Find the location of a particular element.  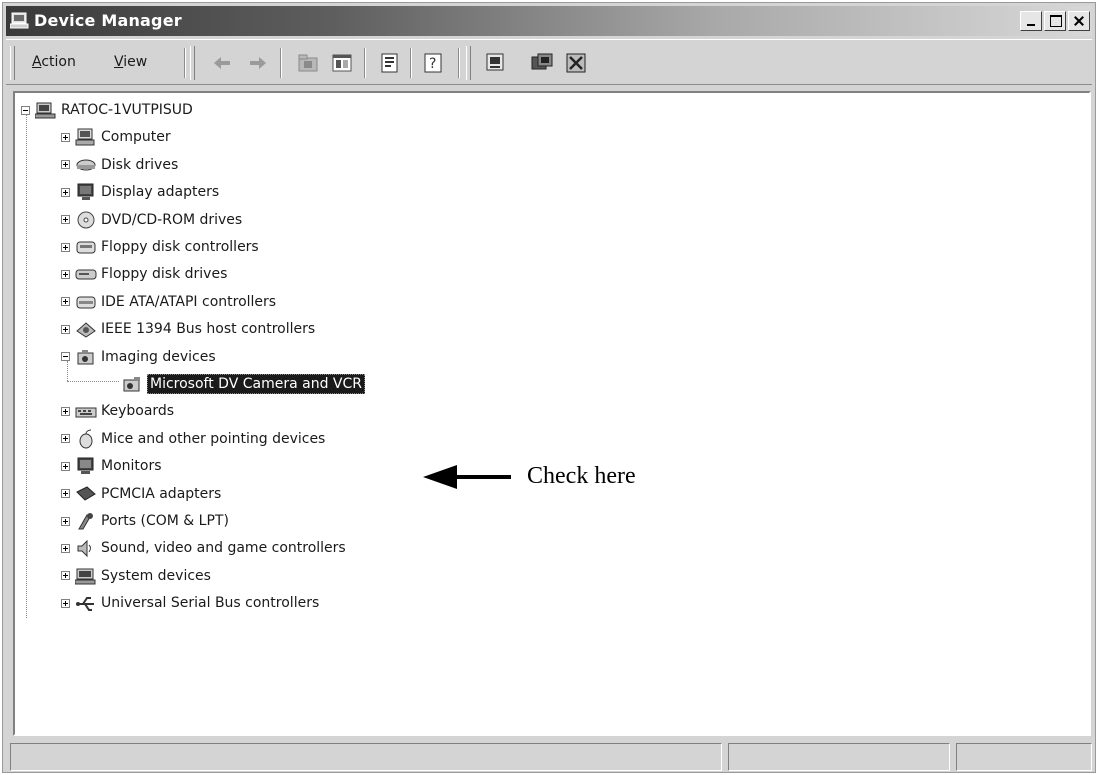

properties-icon is located at coordinates (390, 63).